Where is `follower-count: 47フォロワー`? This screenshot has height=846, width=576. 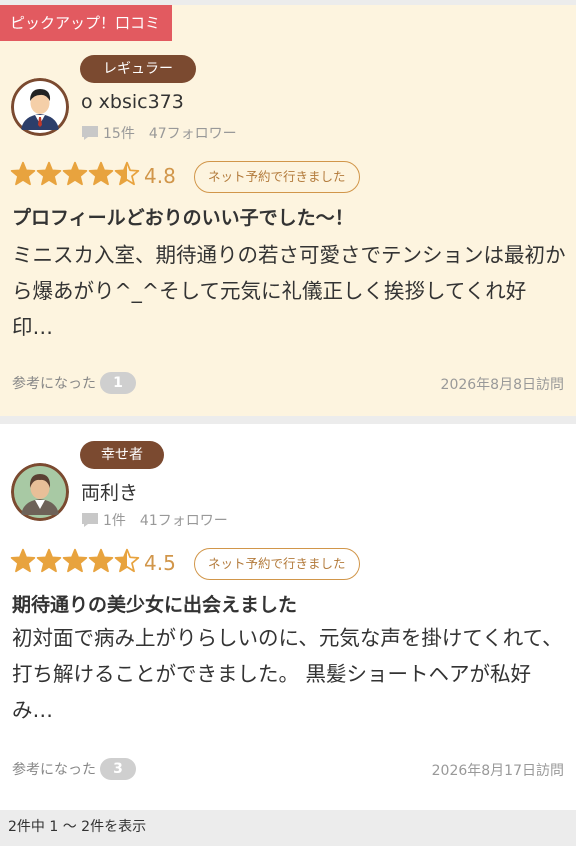
follower-count: 47フォロワー is located at coordinates (192, 134).